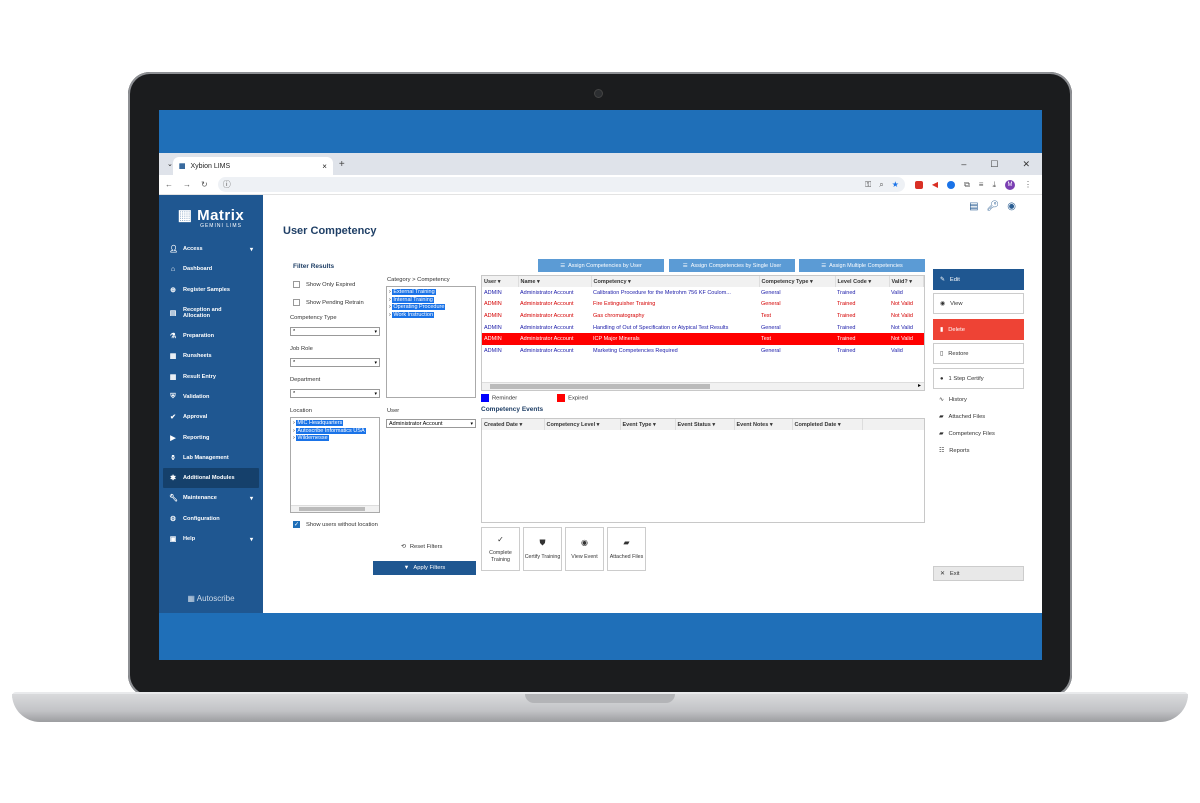 The height and width of the screenshot is (803, 1200). Describe the element at coordinates (978, 573) in the screenshot. I see `exit-button: ✕ Exit` at that location.